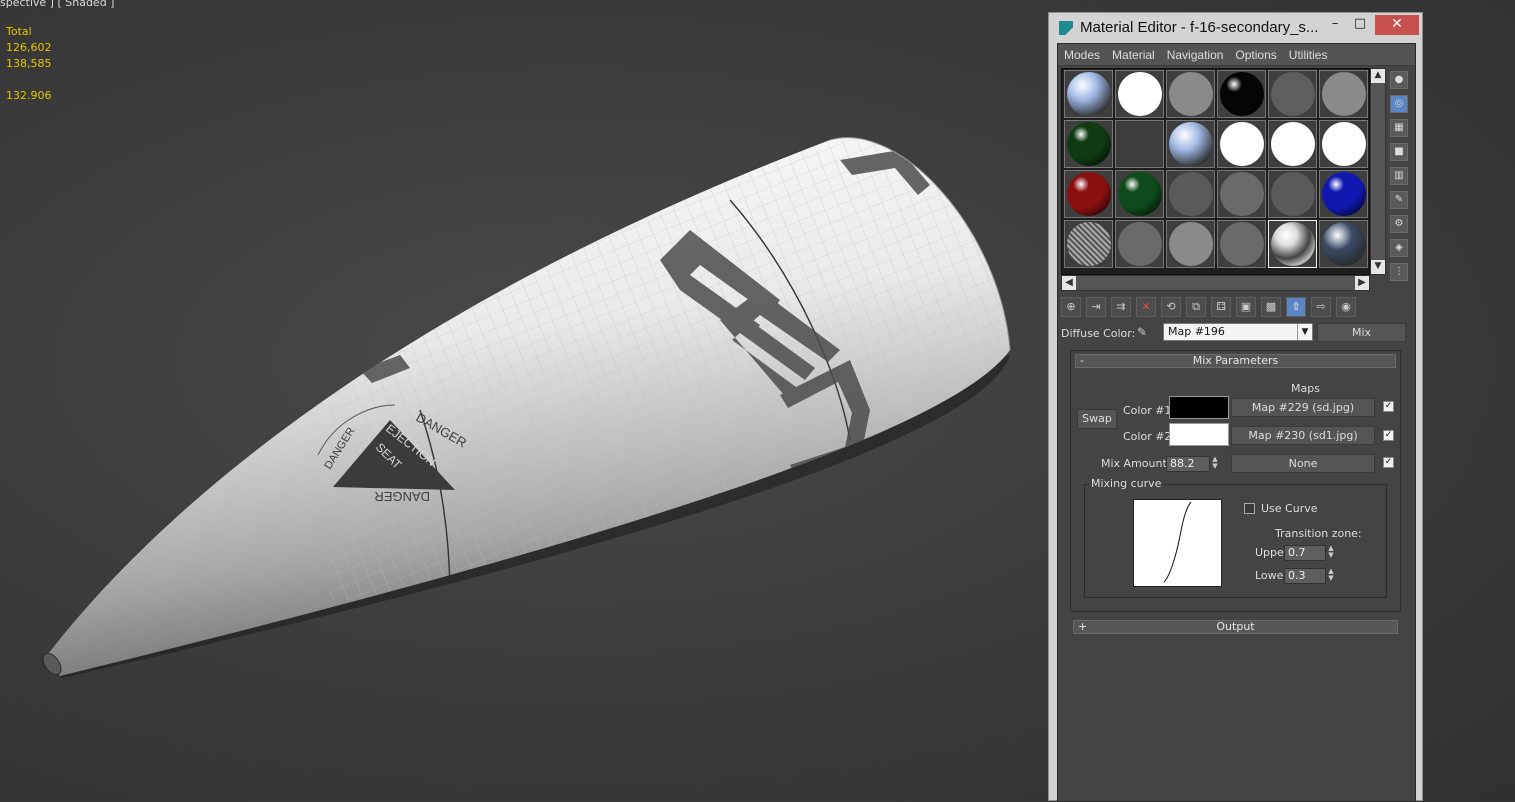  What do you see at coordinates (1399, 104) in the screenshot?
I see `backlight-icon: ◎` at bounding box center [1399, 104].